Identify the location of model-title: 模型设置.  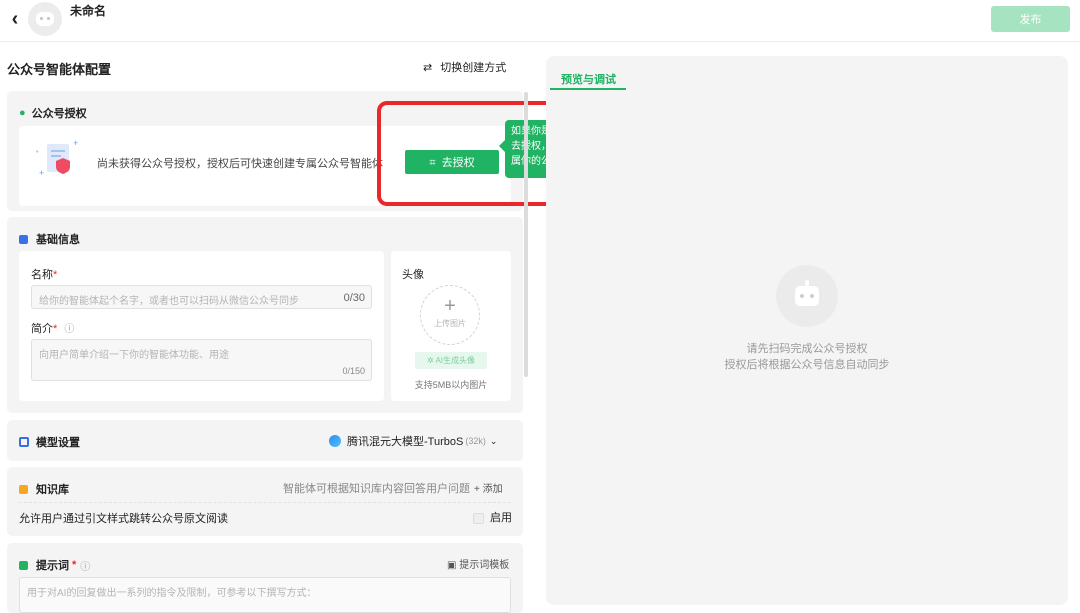
(58, 443).